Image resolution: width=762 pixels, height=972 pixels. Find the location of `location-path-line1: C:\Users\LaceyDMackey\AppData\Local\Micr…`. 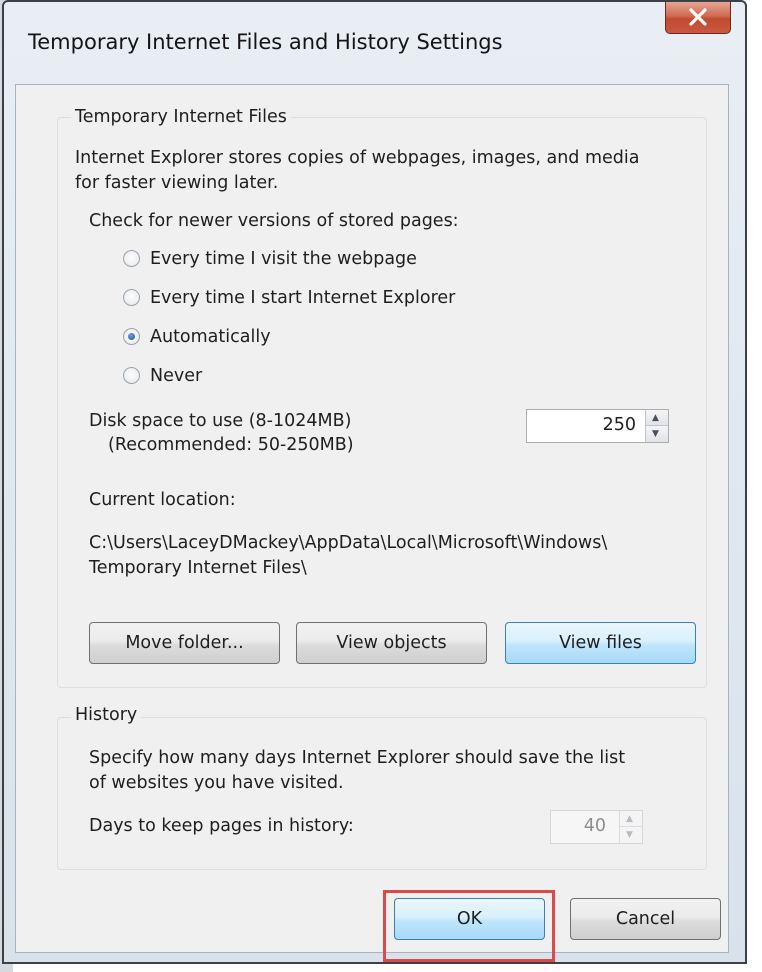

location-path-line1: C:\Users\LaceyDMackey\AppData\Local\Micr… is located at coordinates (348, 543).